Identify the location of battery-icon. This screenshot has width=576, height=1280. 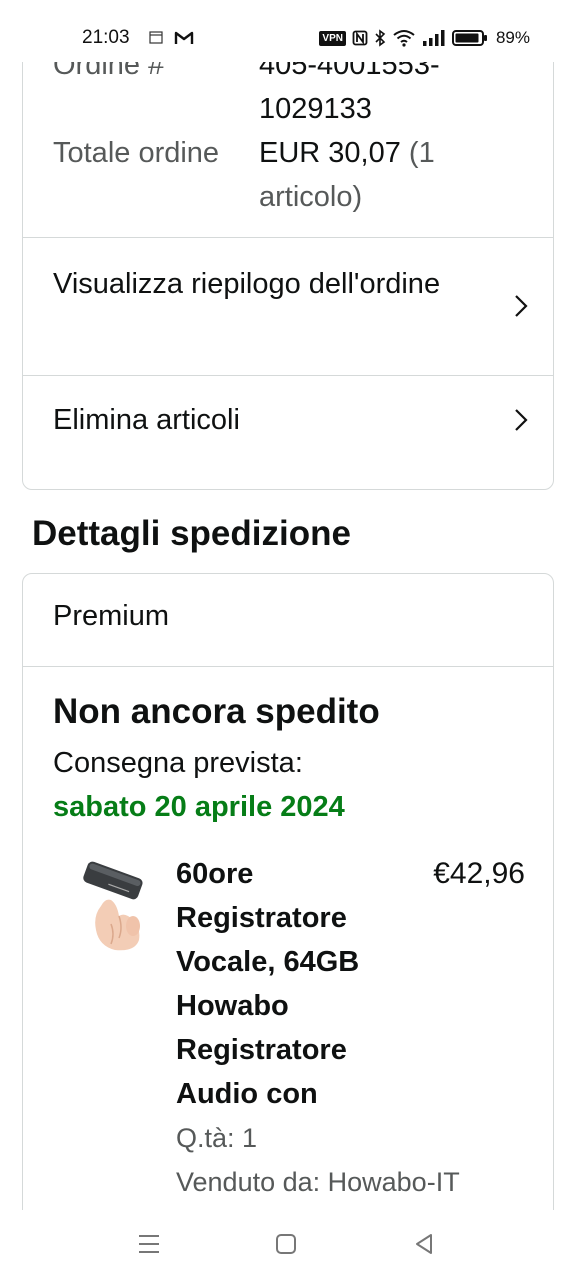
(469, 38).